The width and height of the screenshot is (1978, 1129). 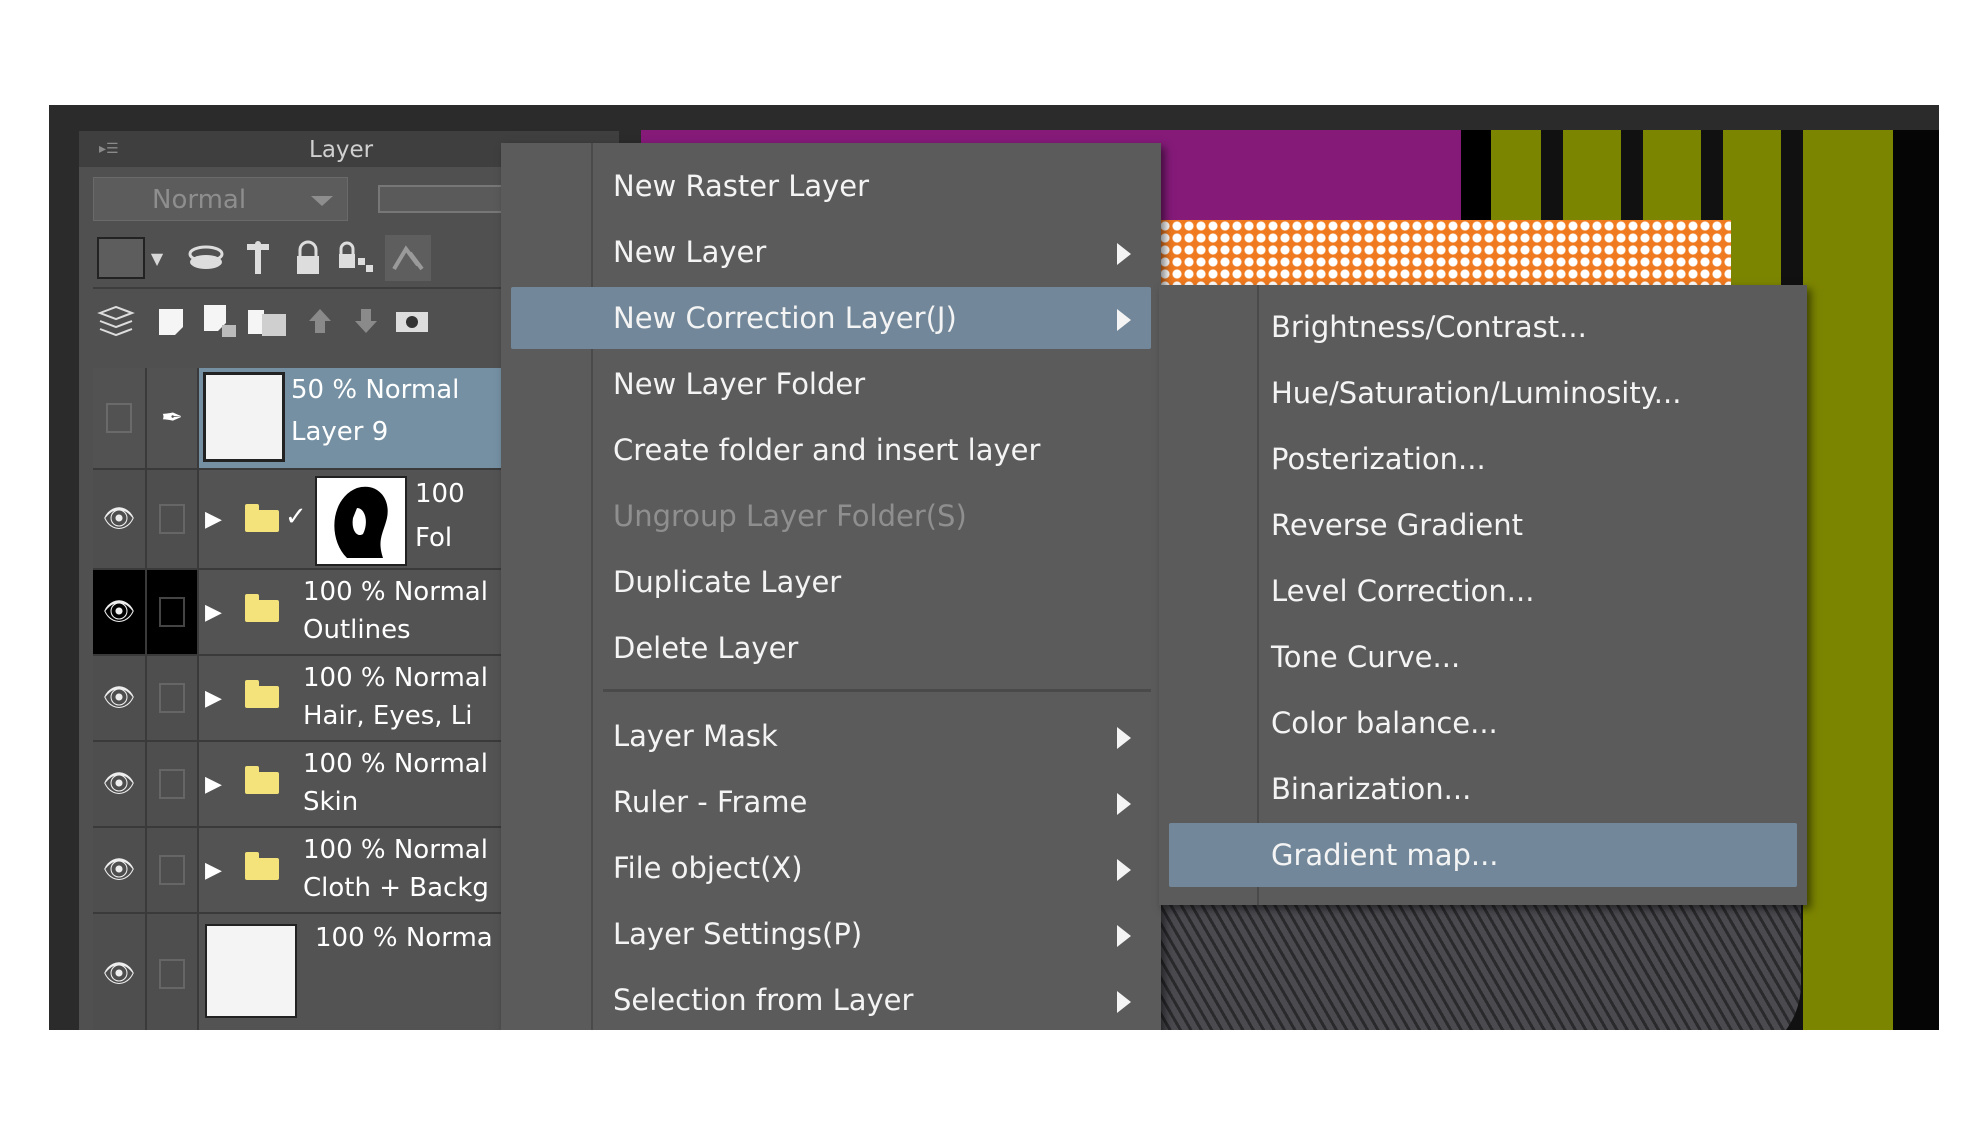 What do you see at coordinates (120, 258) in the screenshot?
I see `color-swatch` at bounding box center [120, 258].